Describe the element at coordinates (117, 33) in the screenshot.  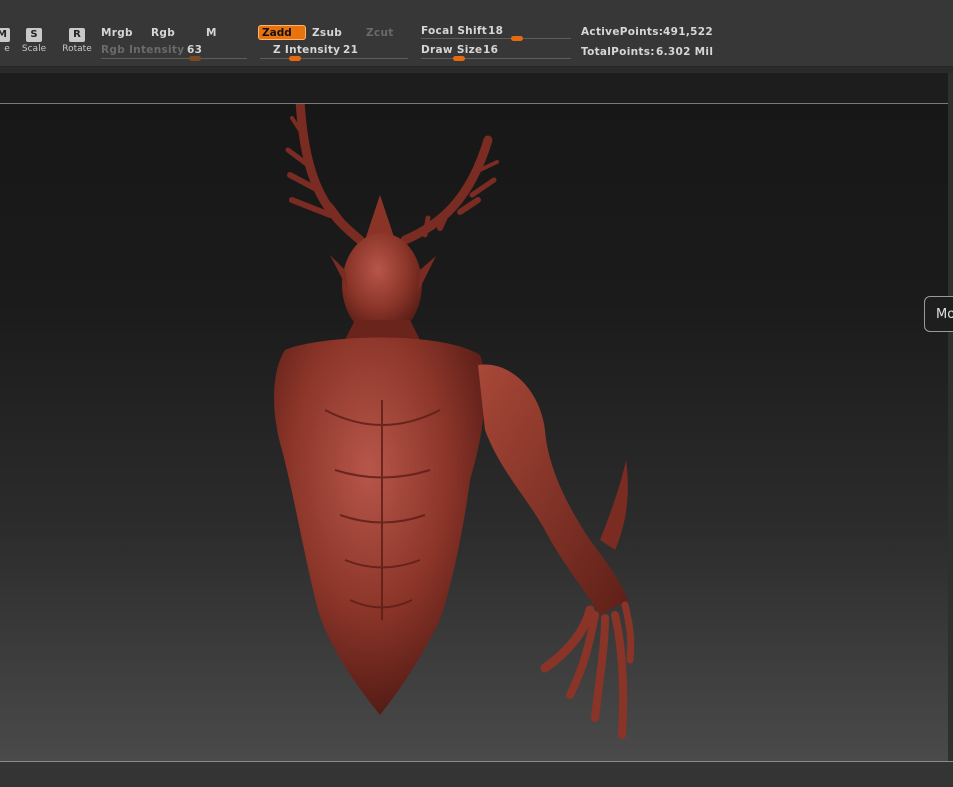
I see `mrgb-button: Mrgb` at that location.